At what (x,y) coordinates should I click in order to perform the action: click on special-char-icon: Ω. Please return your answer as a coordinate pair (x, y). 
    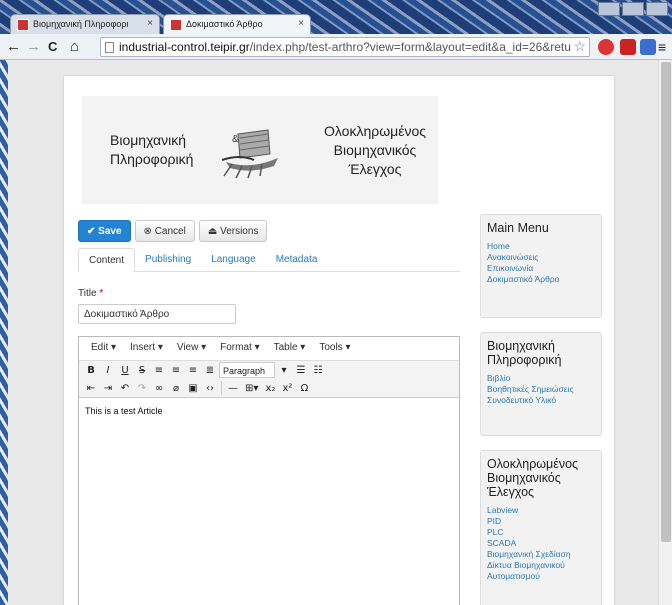
    Looking at the image, I should click on (304, 388).